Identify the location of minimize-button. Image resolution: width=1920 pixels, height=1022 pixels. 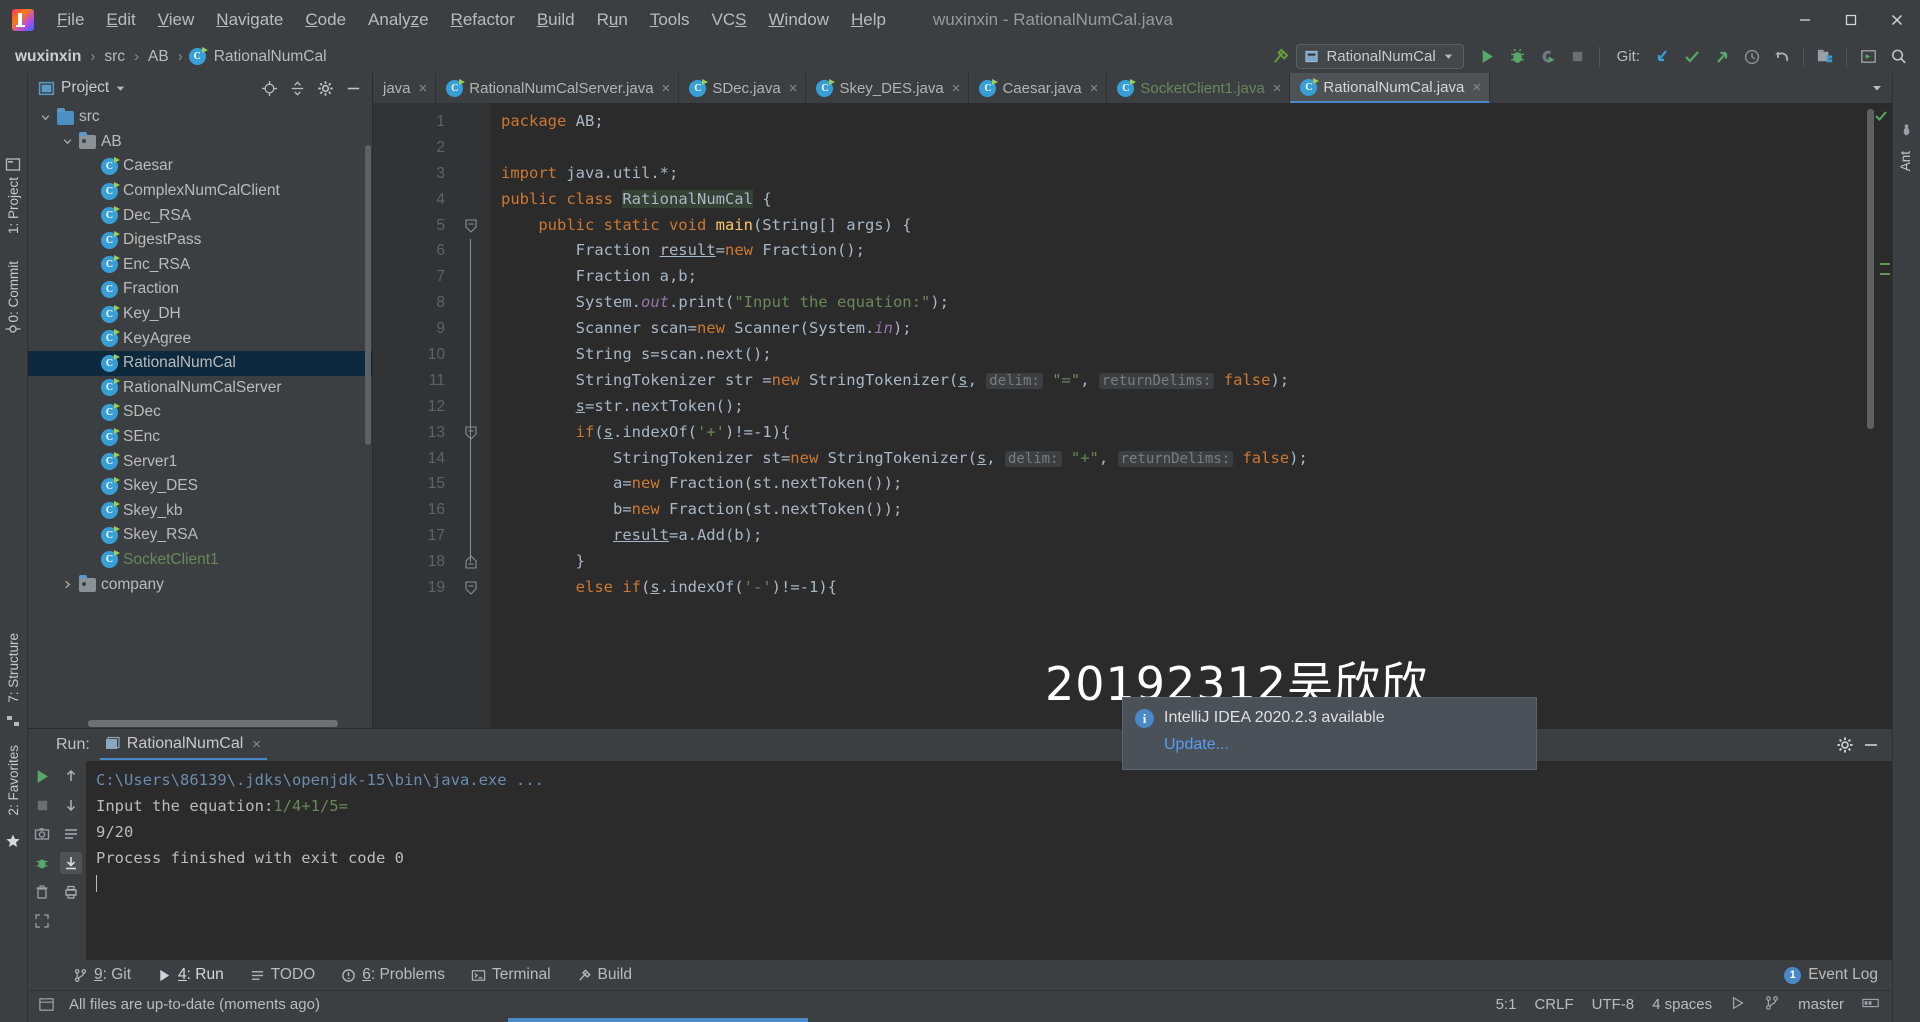
(1805, 20).